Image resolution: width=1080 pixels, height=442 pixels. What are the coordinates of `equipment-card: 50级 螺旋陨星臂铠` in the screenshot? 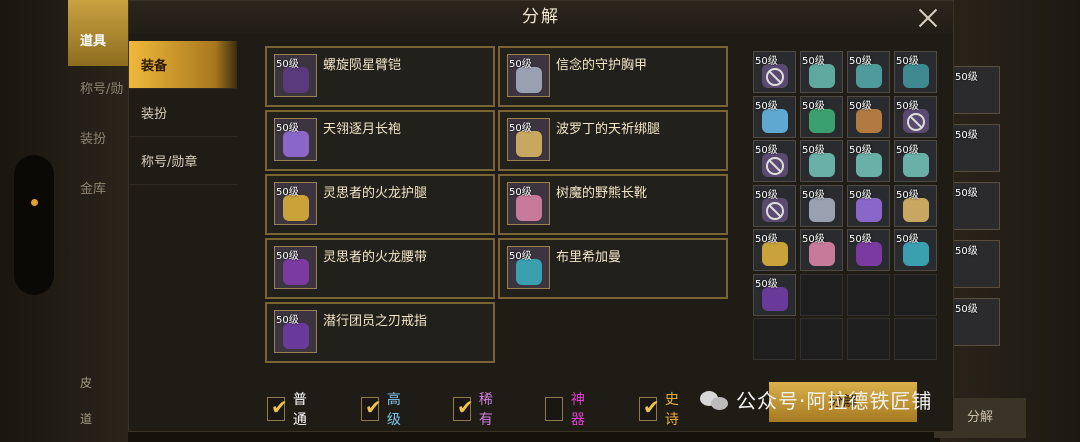 It's located at (380, 76).